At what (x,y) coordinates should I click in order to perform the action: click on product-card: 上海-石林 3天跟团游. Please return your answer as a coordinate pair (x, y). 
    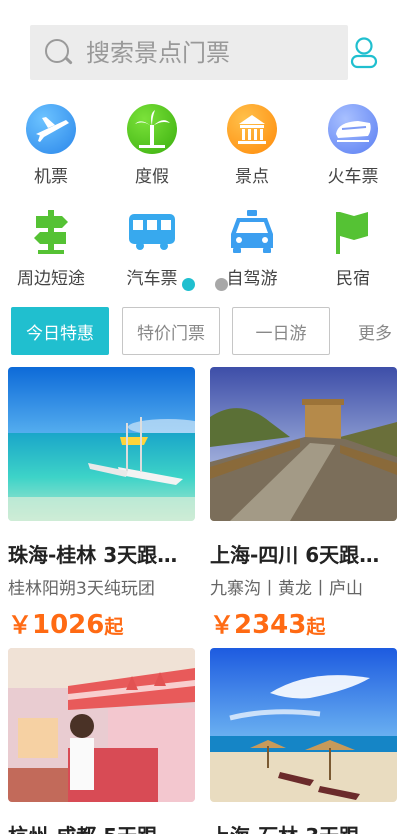
    Looking at the image, I should click on (303, 741).